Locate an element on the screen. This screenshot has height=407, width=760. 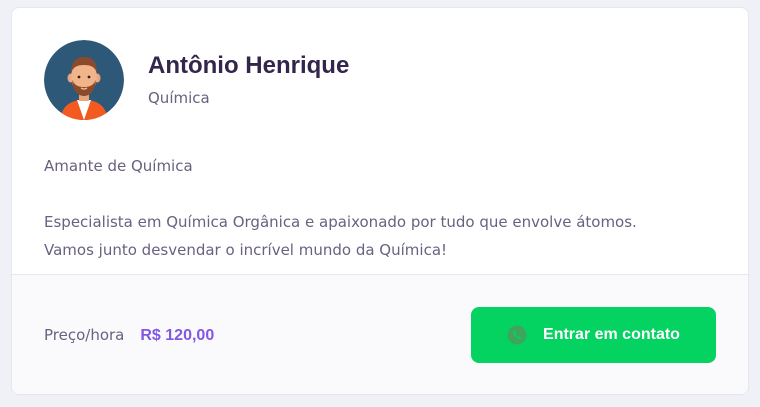
avatar is located at coordinates (84, 80).